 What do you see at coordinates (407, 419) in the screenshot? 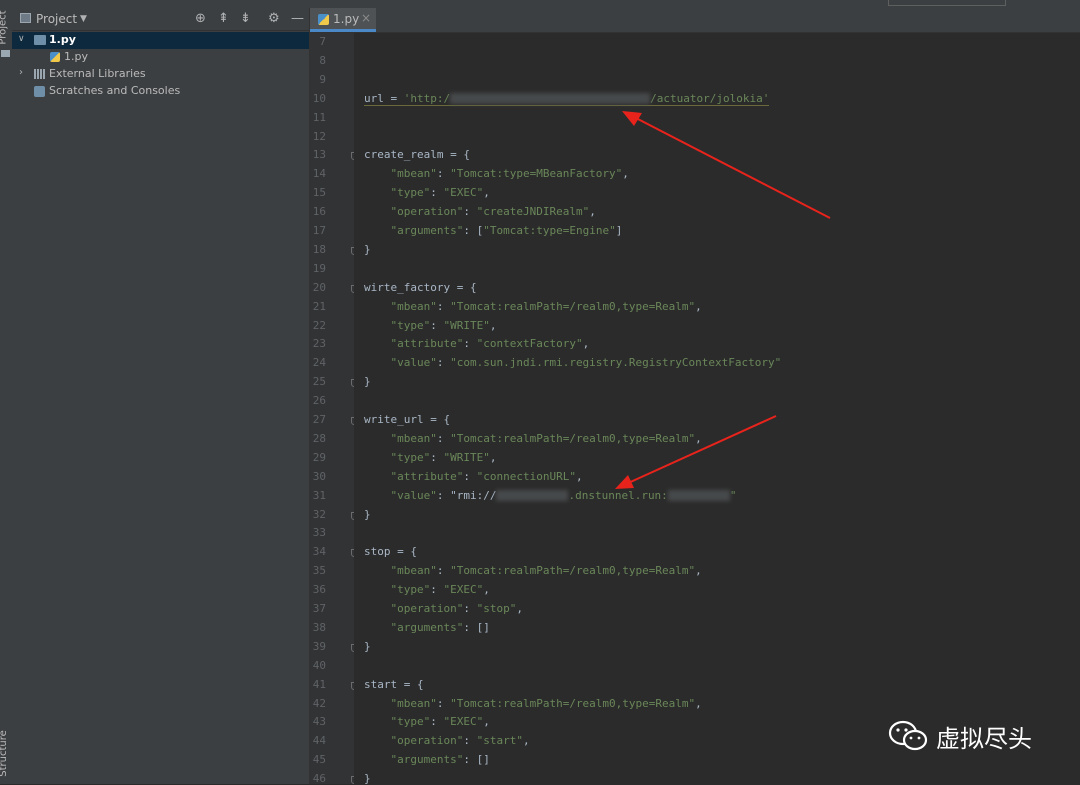
I see `code-line: write_url = {` at bounding box center [407, 419].